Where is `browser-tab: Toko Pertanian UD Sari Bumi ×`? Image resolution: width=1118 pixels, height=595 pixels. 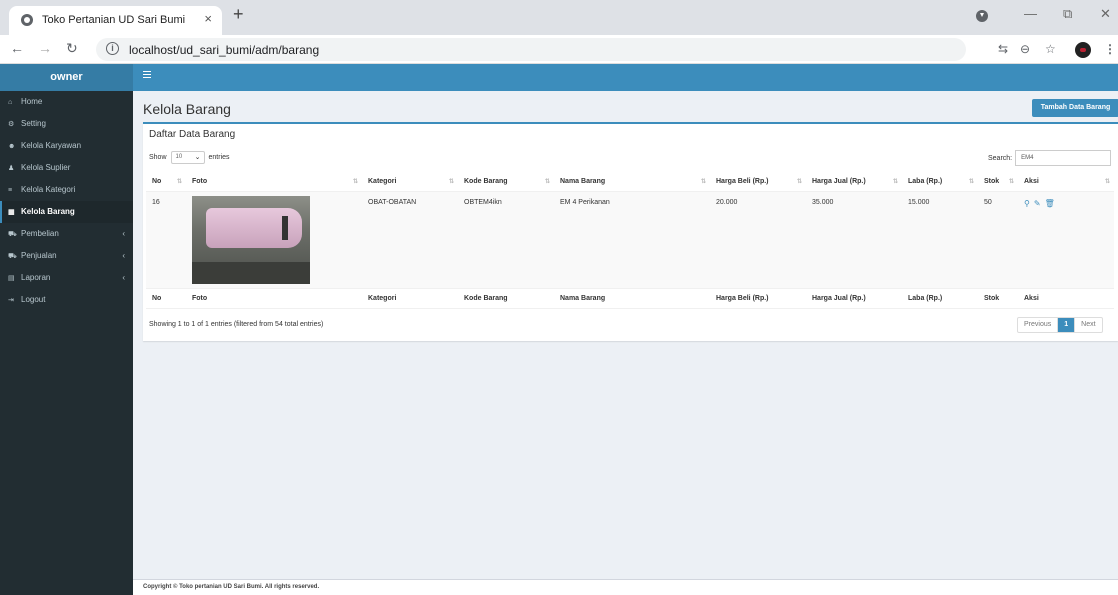
browser-tab: Toko Pertanian UD Sari Bumi × is located at coordinates (115, 20).